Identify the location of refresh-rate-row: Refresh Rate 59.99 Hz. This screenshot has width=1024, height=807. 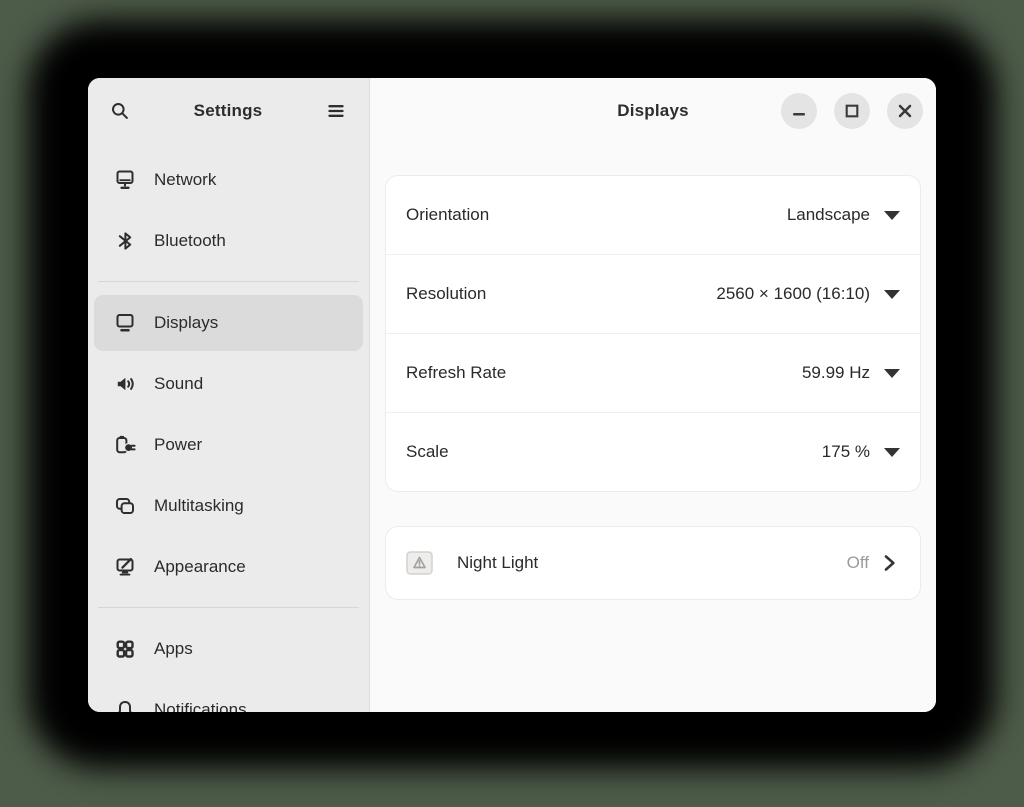
(653, 372).